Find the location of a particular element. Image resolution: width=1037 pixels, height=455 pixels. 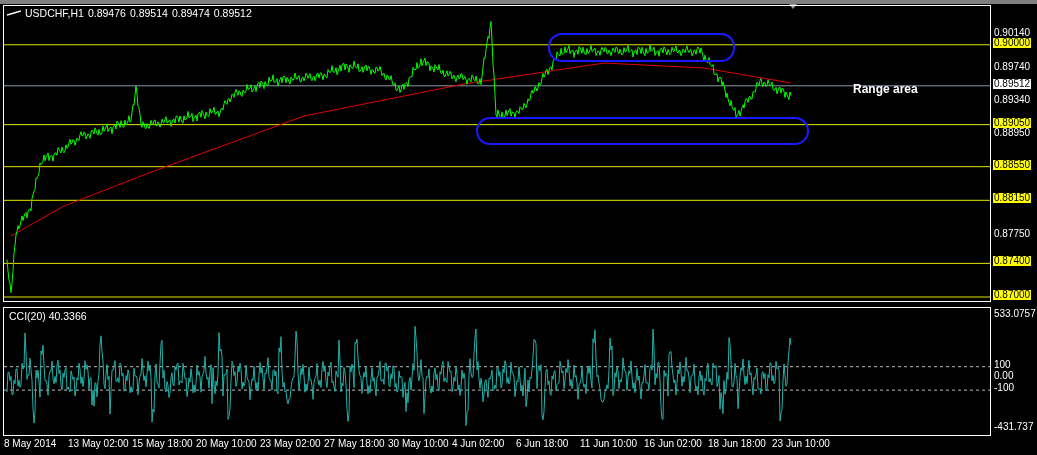

indicator-label: CCI(20) 40.3366 is located at coordinates (48, 316).